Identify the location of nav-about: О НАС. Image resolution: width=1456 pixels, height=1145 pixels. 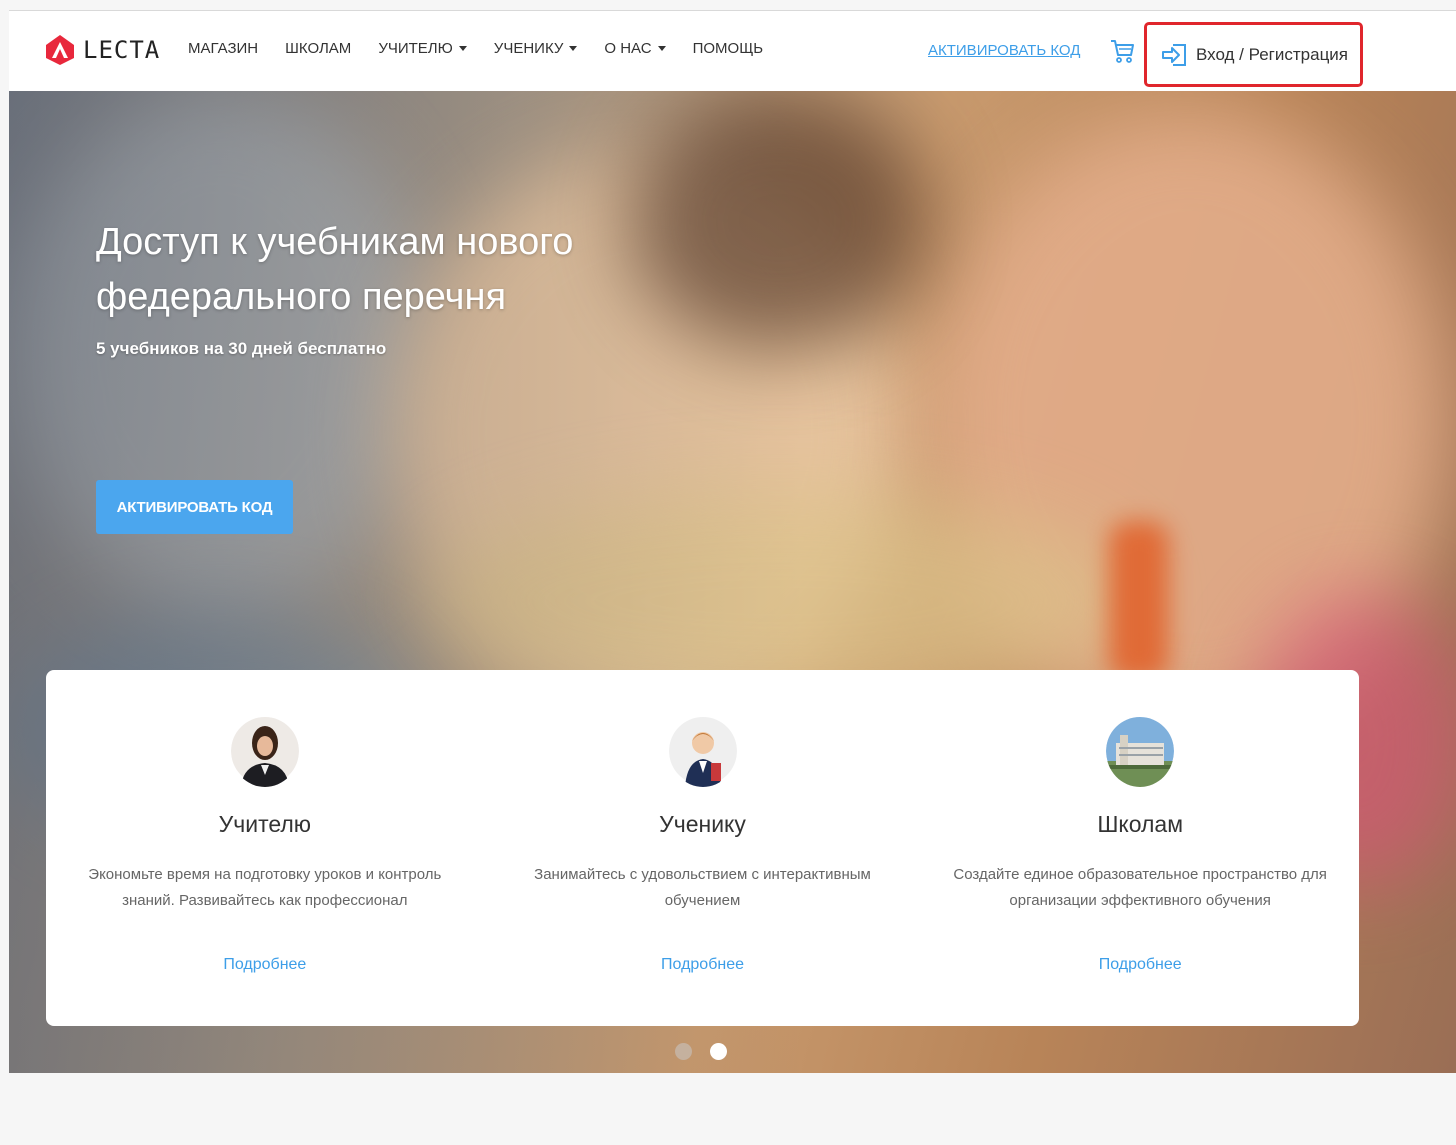
(635, 48).